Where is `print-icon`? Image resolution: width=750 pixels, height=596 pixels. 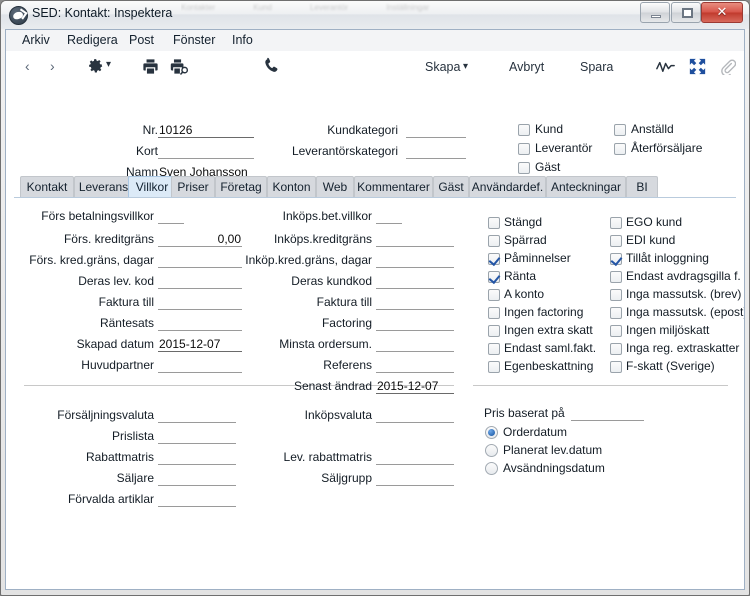
print-icon is located at coordinates (150, 69).